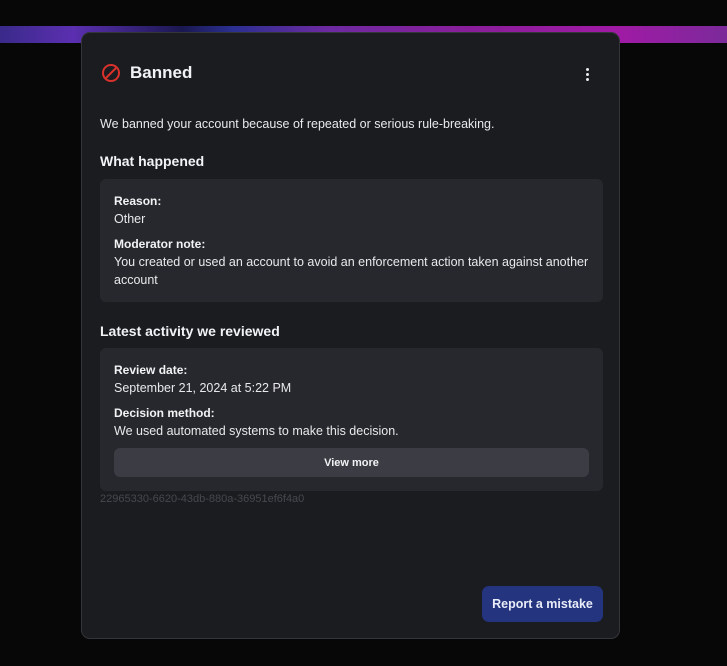 Image resolution: width=727 pixels, height=666 pixels. I want to click on reason-label: Reason:, so click(138, 201).